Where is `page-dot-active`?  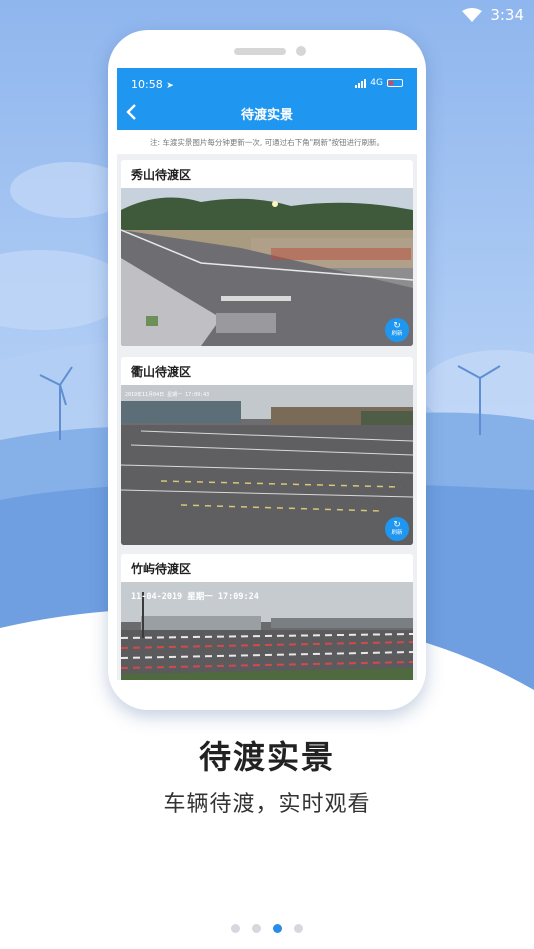
page-dot-active is located at coordinates (277, 928).